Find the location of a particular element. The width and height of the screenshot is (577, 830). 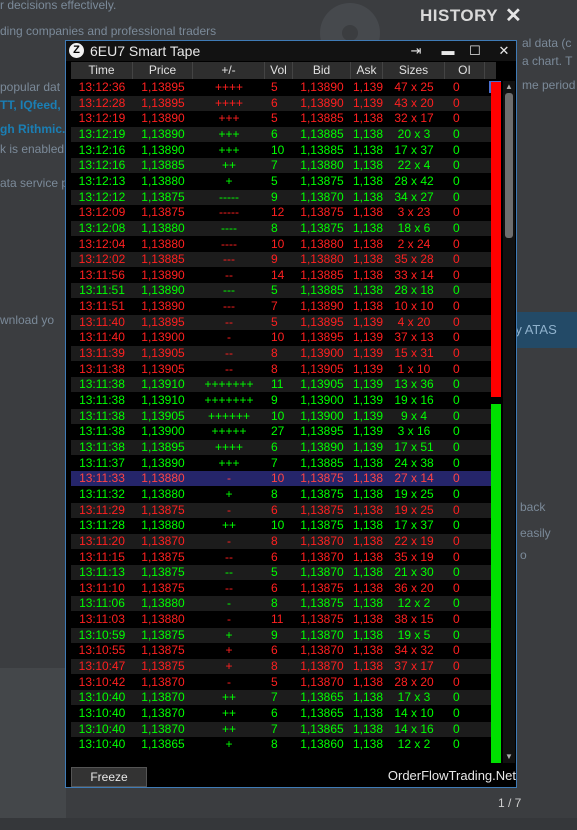

maximize-button: ☐ is located at coordinates (475, 51).